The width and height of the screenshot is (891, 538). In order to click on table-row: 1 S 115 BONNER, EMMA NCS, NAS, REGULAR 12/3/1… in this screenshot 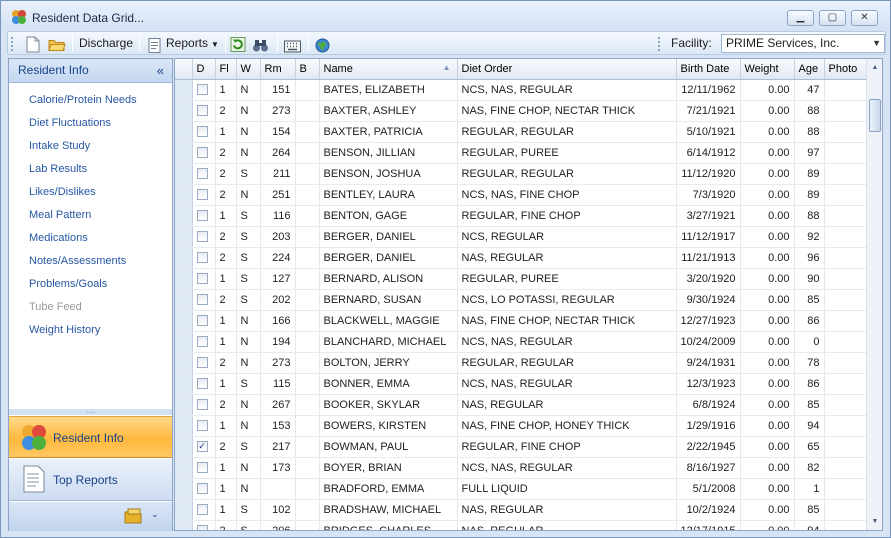, I will do `click(521, 384)`.